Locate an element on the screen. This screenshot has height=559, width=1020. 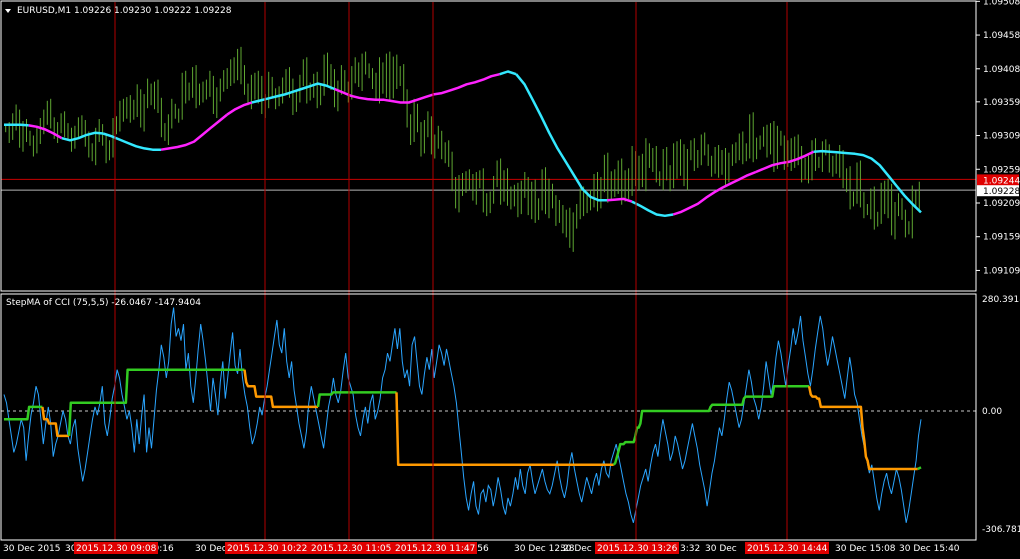
price-tag-label: 1.09228 is located at coordinates (1001, 192).